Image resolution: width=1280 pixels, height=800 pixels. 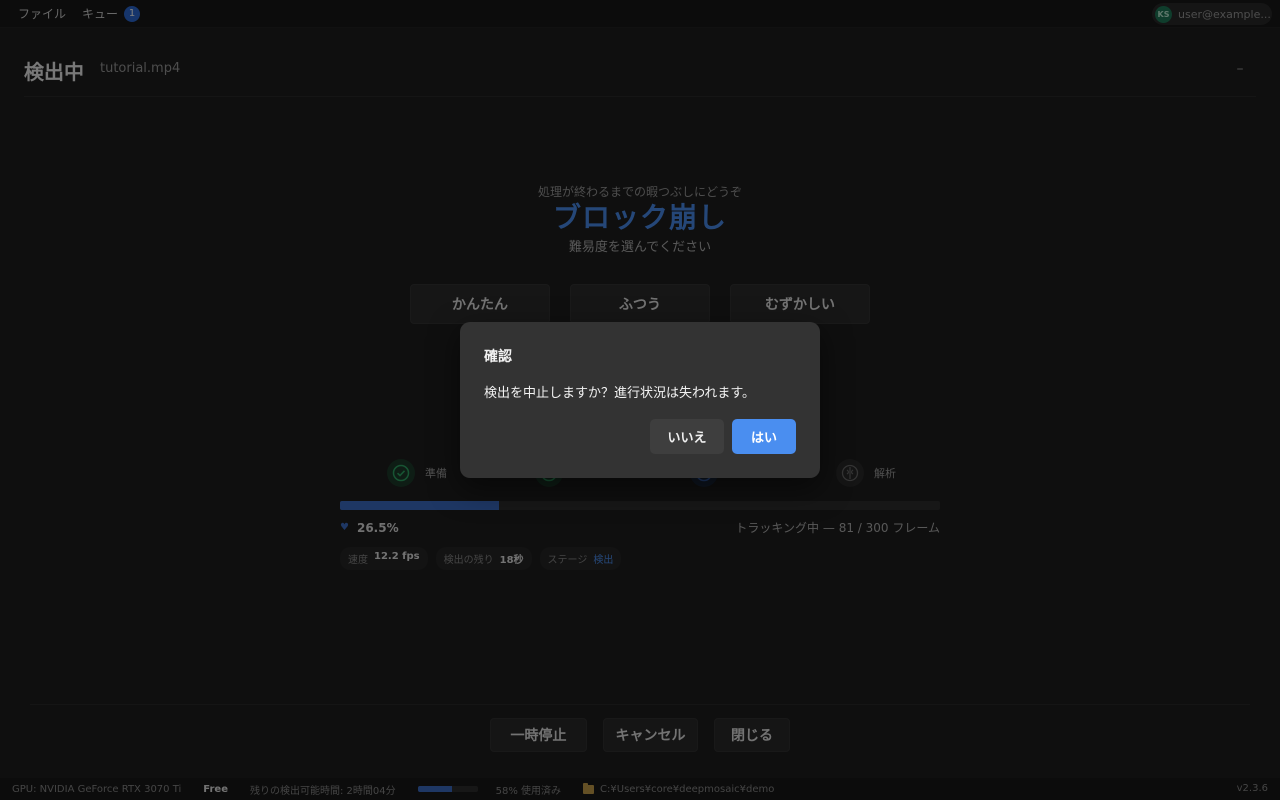 What do you see at coordinates (620, 393) in the screenshot?
I see `dialog-message: 検出を中止しますか？進行状況は失われます。` at bounding box center [620, 393].